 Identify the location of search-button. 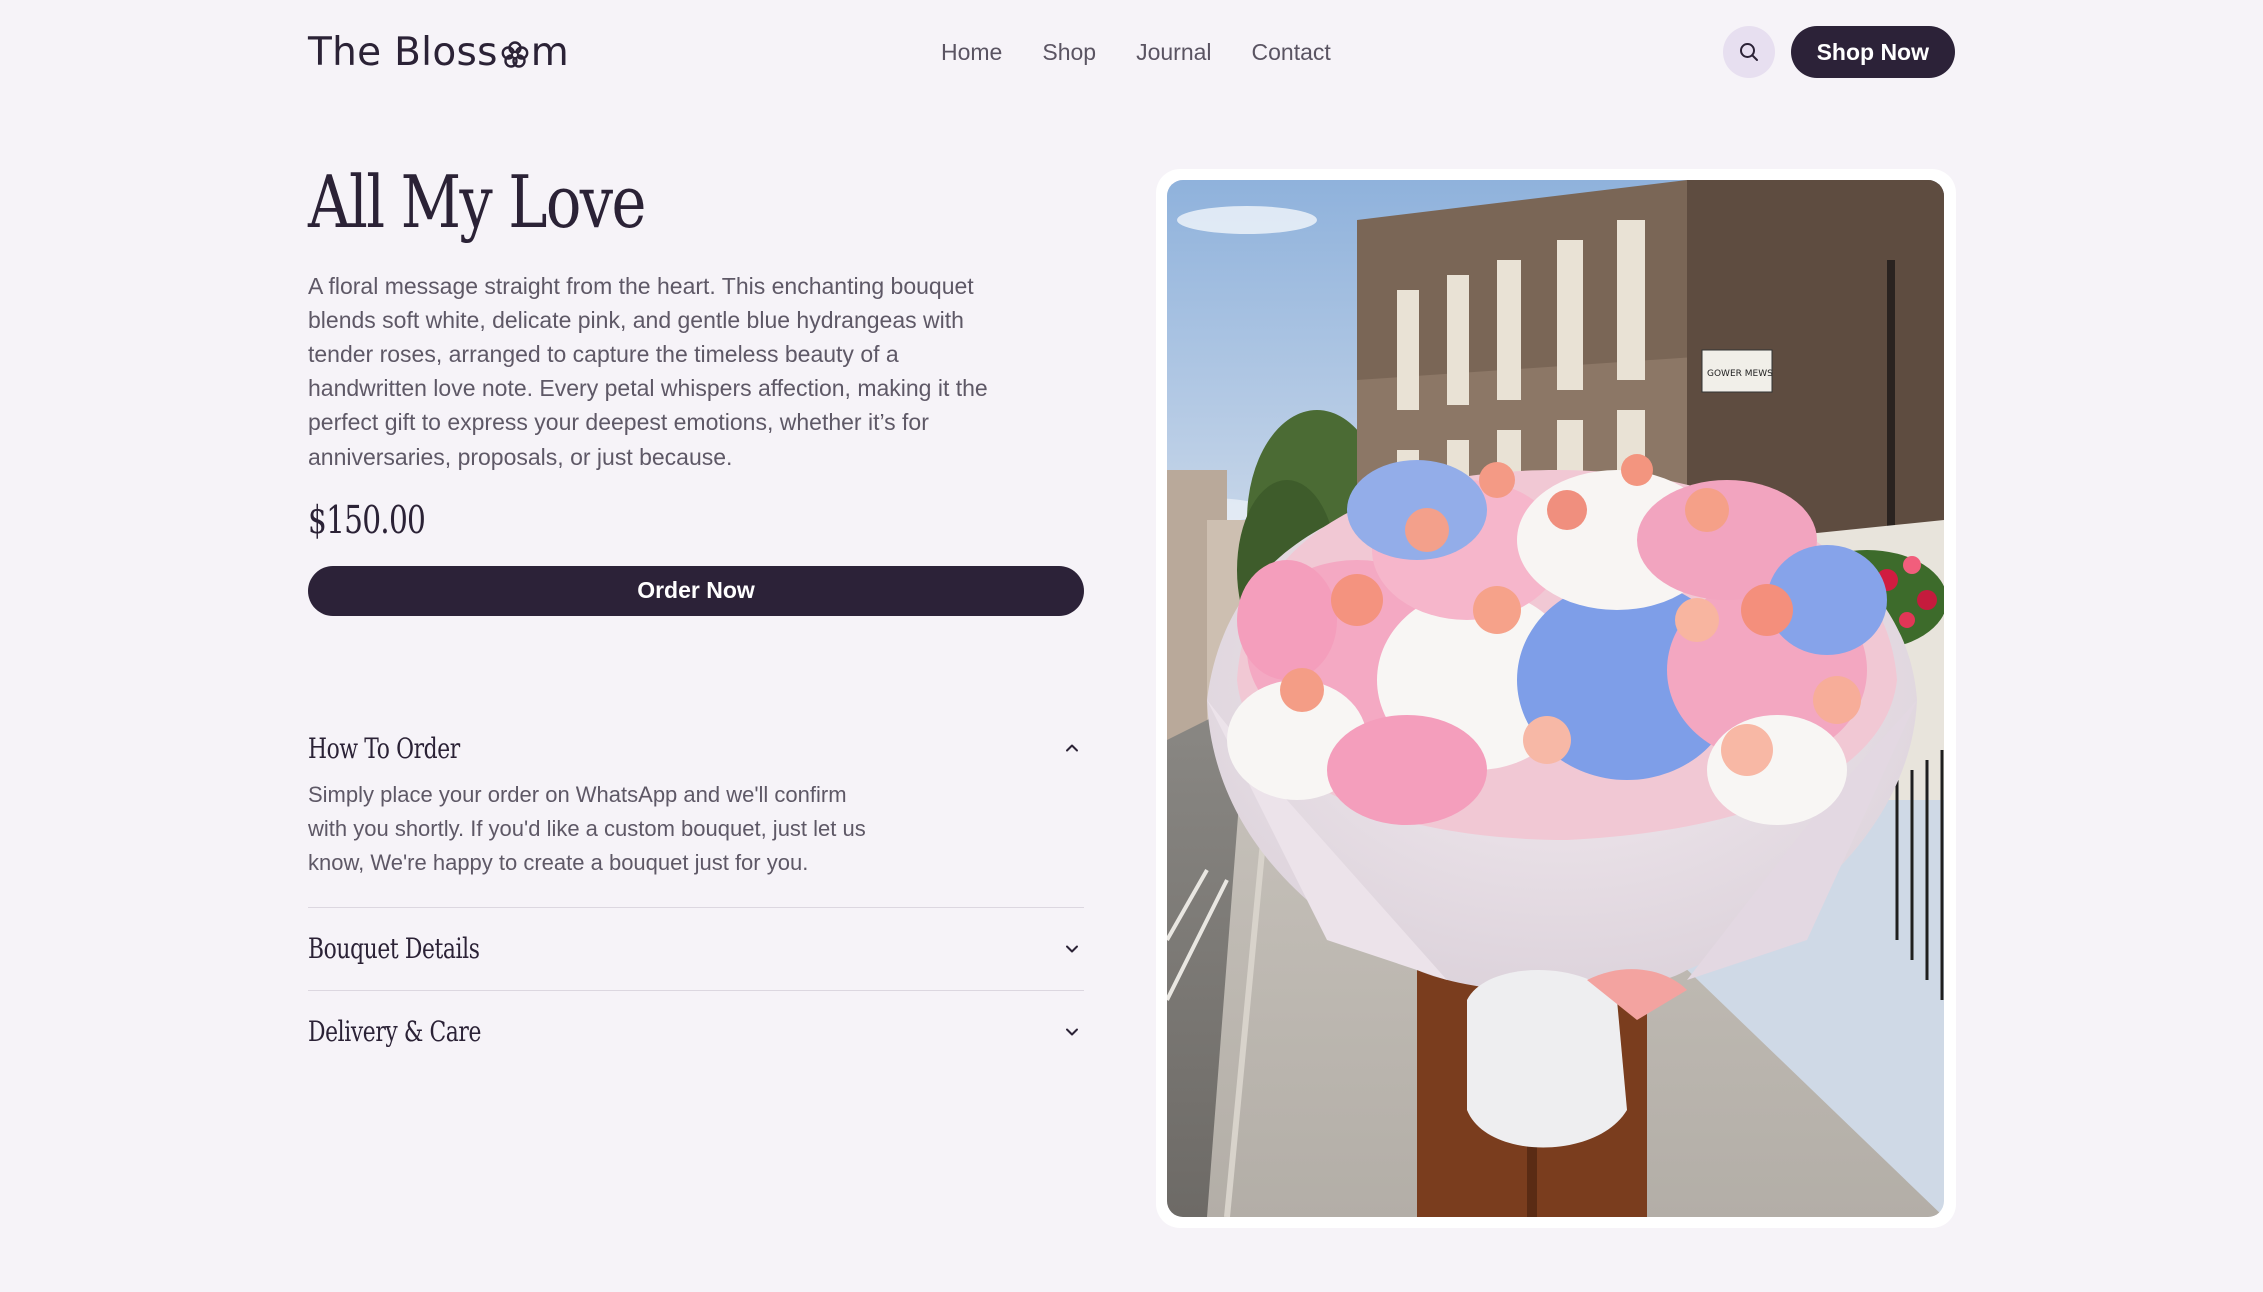
(1748, 52).